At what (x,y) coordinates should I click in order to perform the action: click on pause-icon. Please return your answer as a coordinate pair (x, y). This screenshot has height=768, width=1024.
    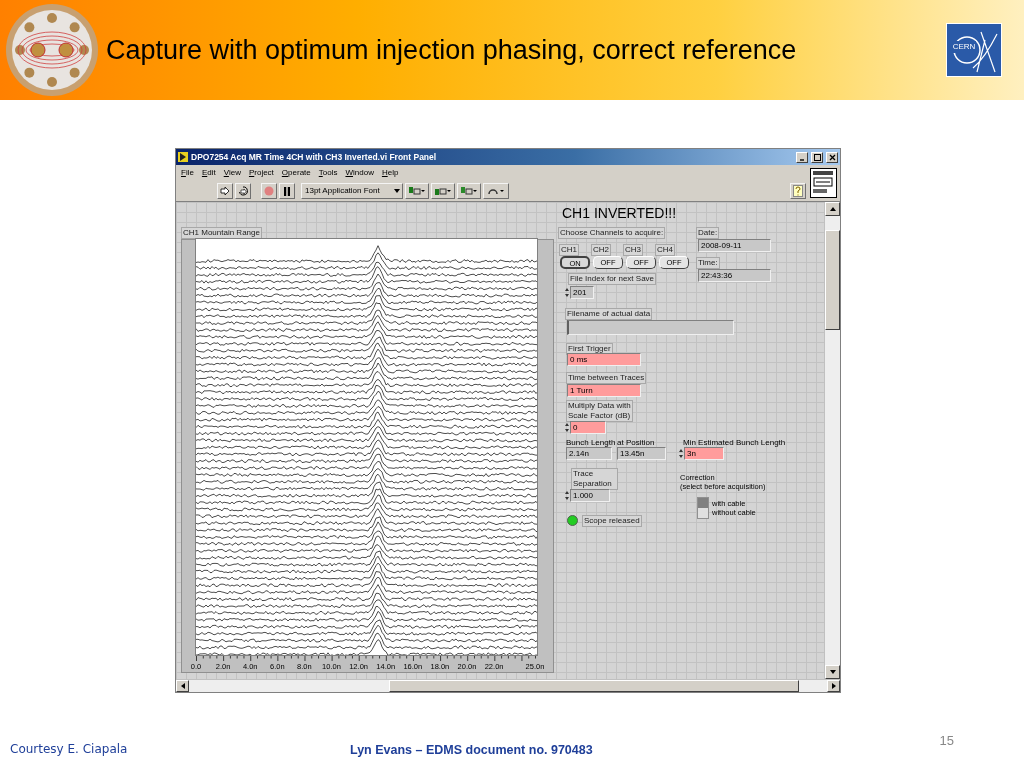
    Looking at the image, I should click on (287, 191).